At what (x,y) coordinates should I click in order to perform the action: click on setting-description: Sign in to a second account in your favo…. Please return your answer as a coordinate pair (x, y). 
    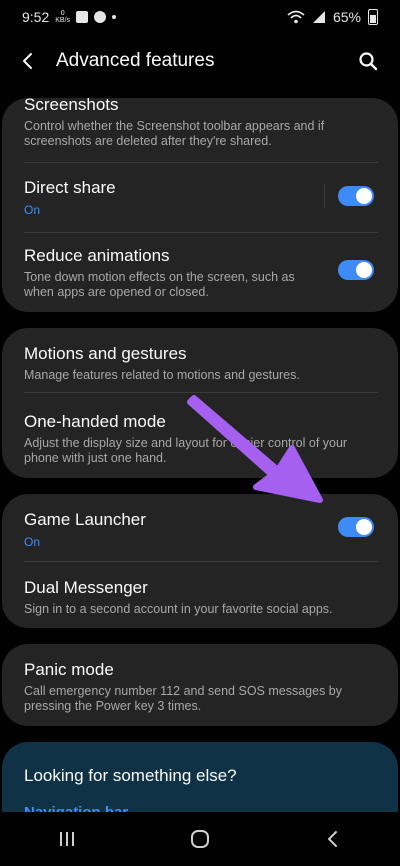
    Looking at the image, I should click on (178, 609).